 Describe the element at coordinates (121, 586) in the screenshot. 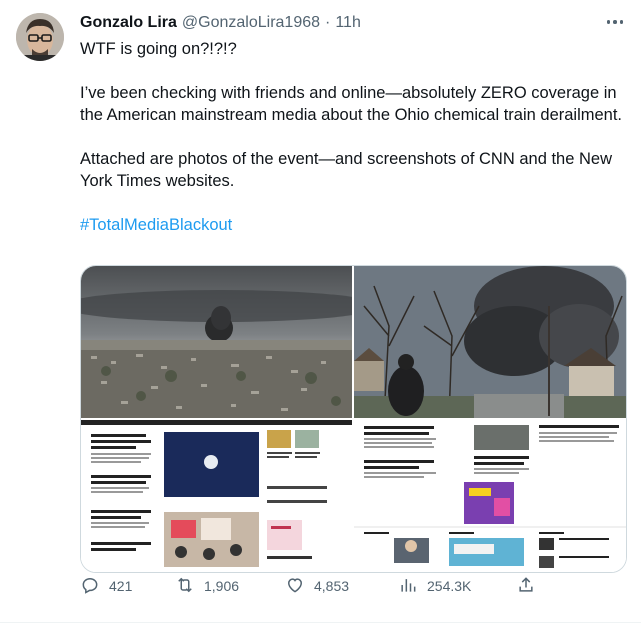

I see `reply-count: 421` at that location.